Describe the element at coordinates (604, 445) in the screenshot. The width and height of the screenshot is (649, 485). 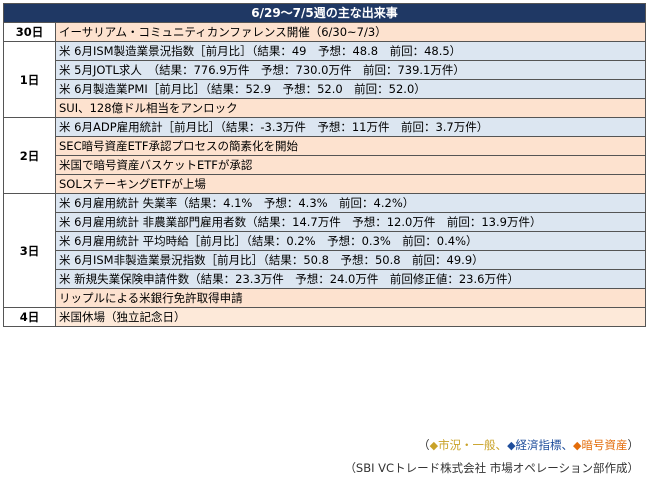
I see `legend-crypto-label: 暗号資産` at that location.